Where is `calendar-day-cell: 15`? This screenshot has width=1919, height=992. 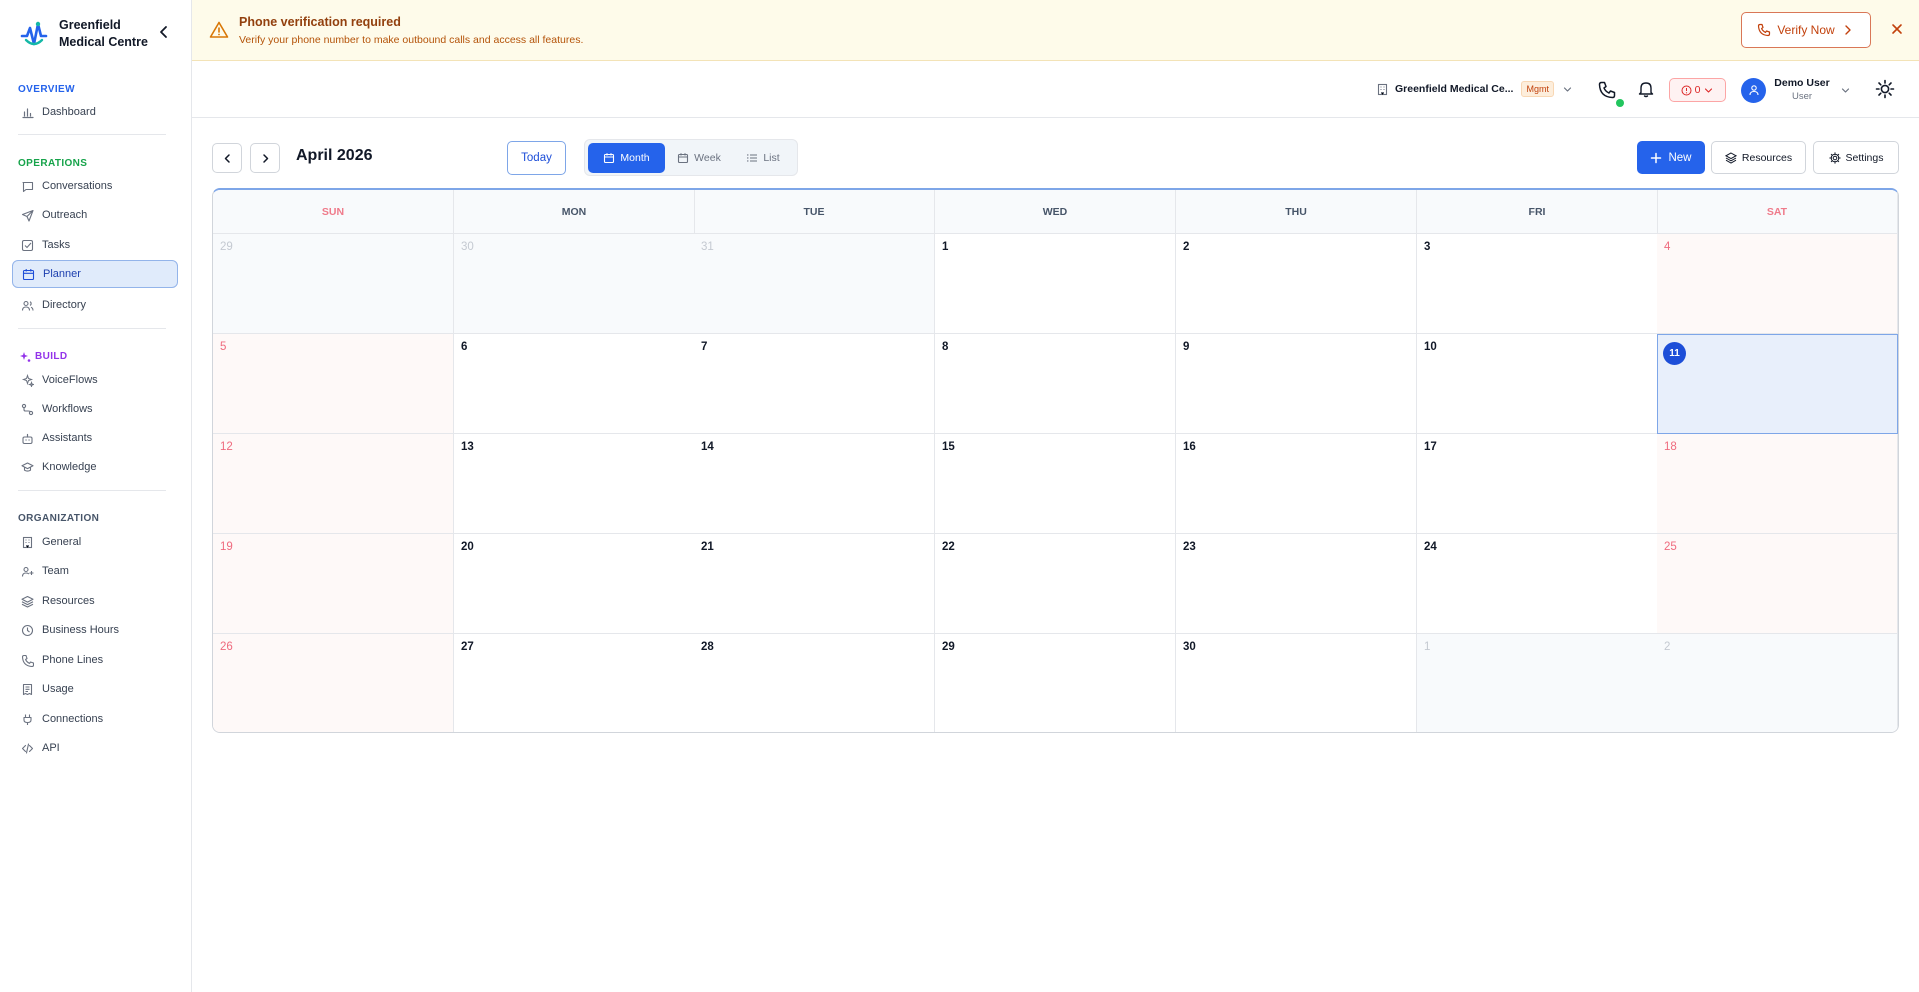
calendar-day-cell: 15 is located at coordinates (1055, 484).